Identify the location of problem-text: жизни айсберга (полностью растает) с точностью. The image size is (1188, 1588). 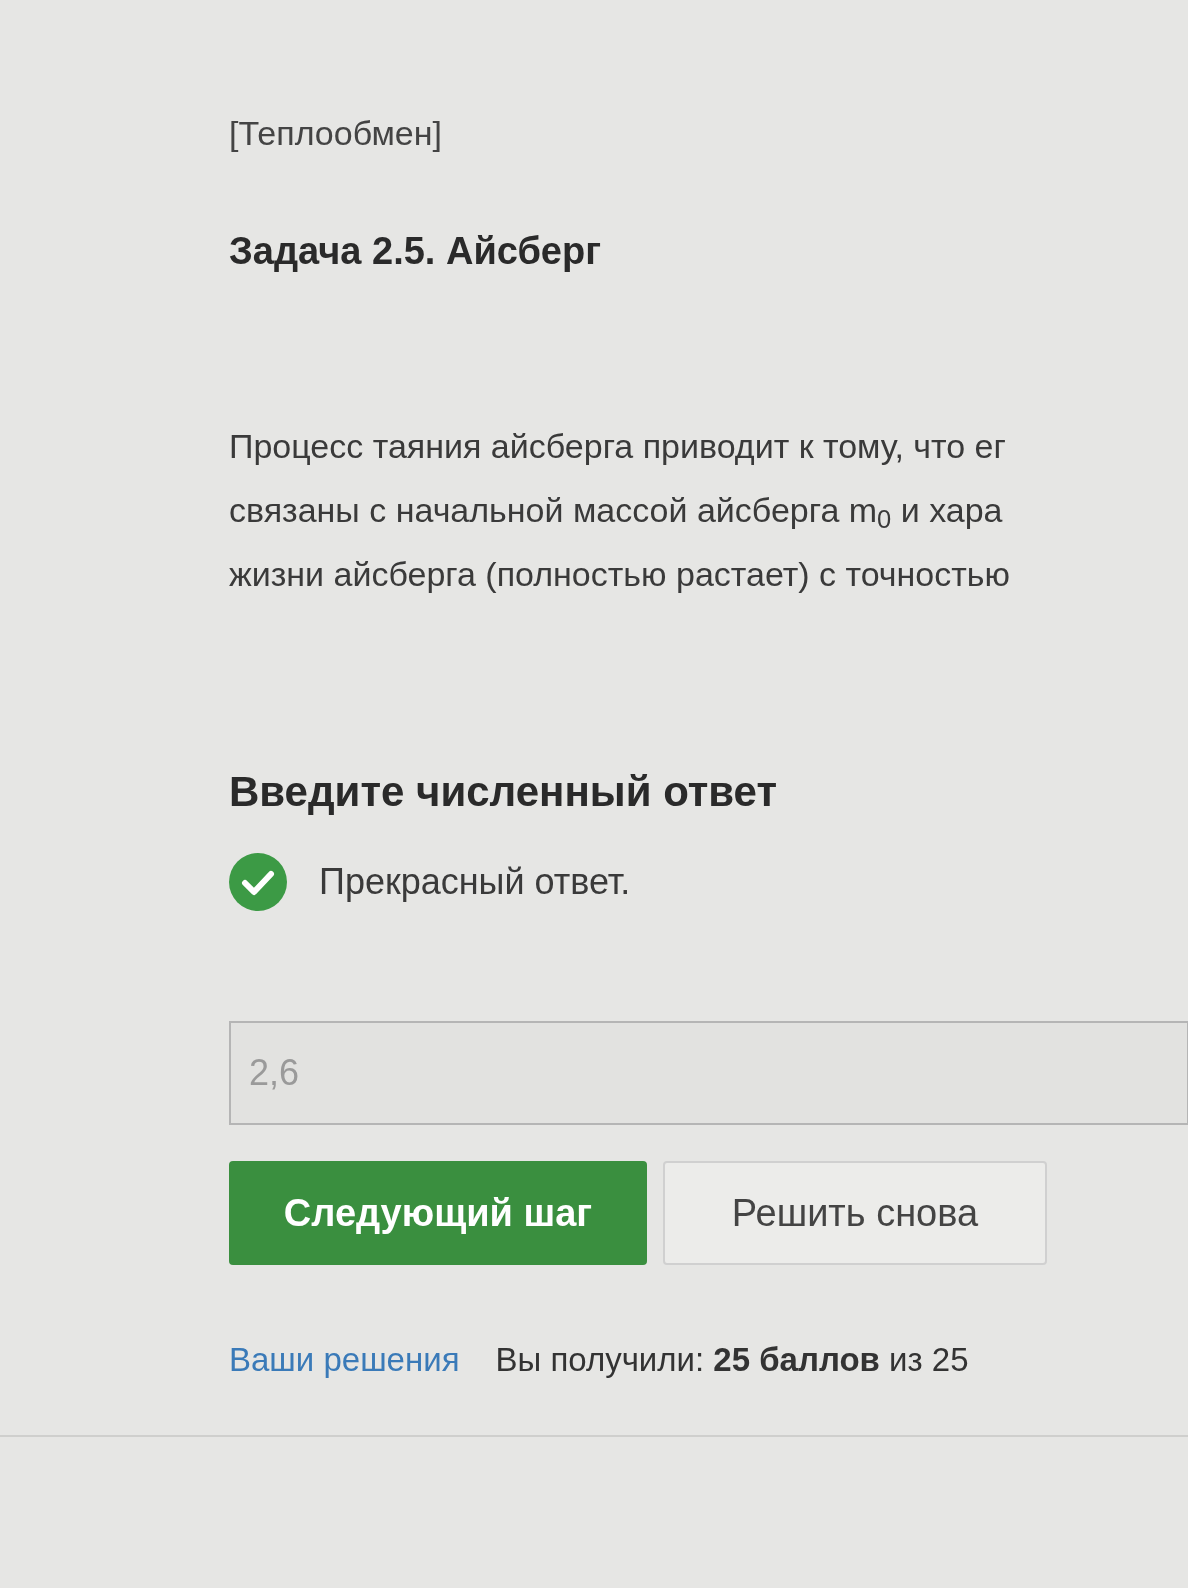
(620, 574).